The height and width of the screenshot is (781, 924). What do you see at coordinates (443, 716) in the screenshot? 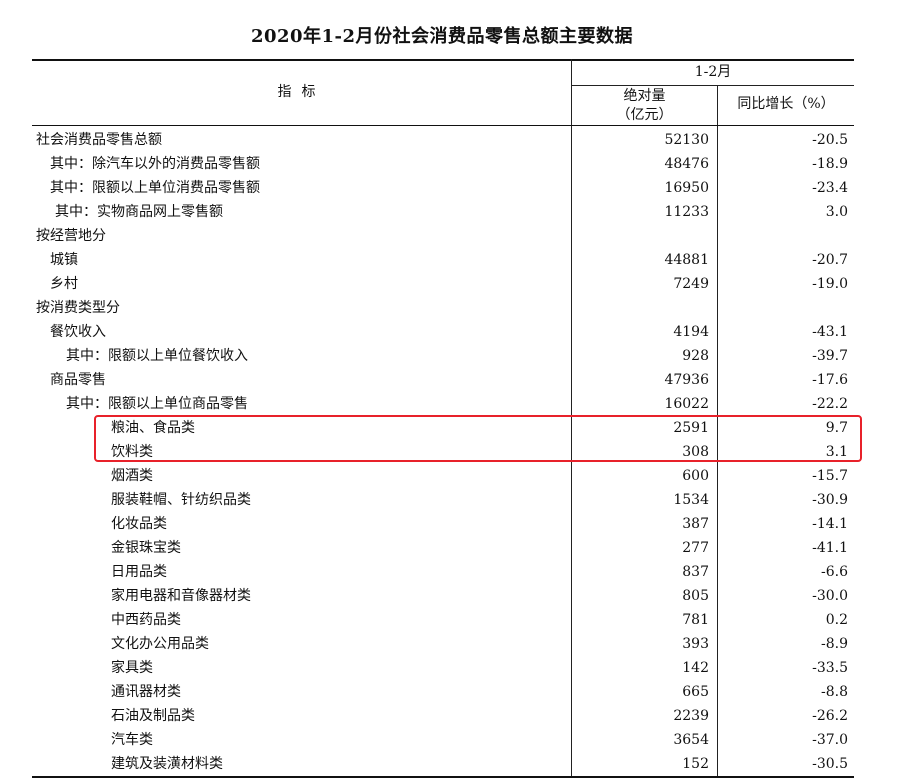
I see `table-row: 石油及制品类 2239 -26.2` at bounding box center [443, 716].